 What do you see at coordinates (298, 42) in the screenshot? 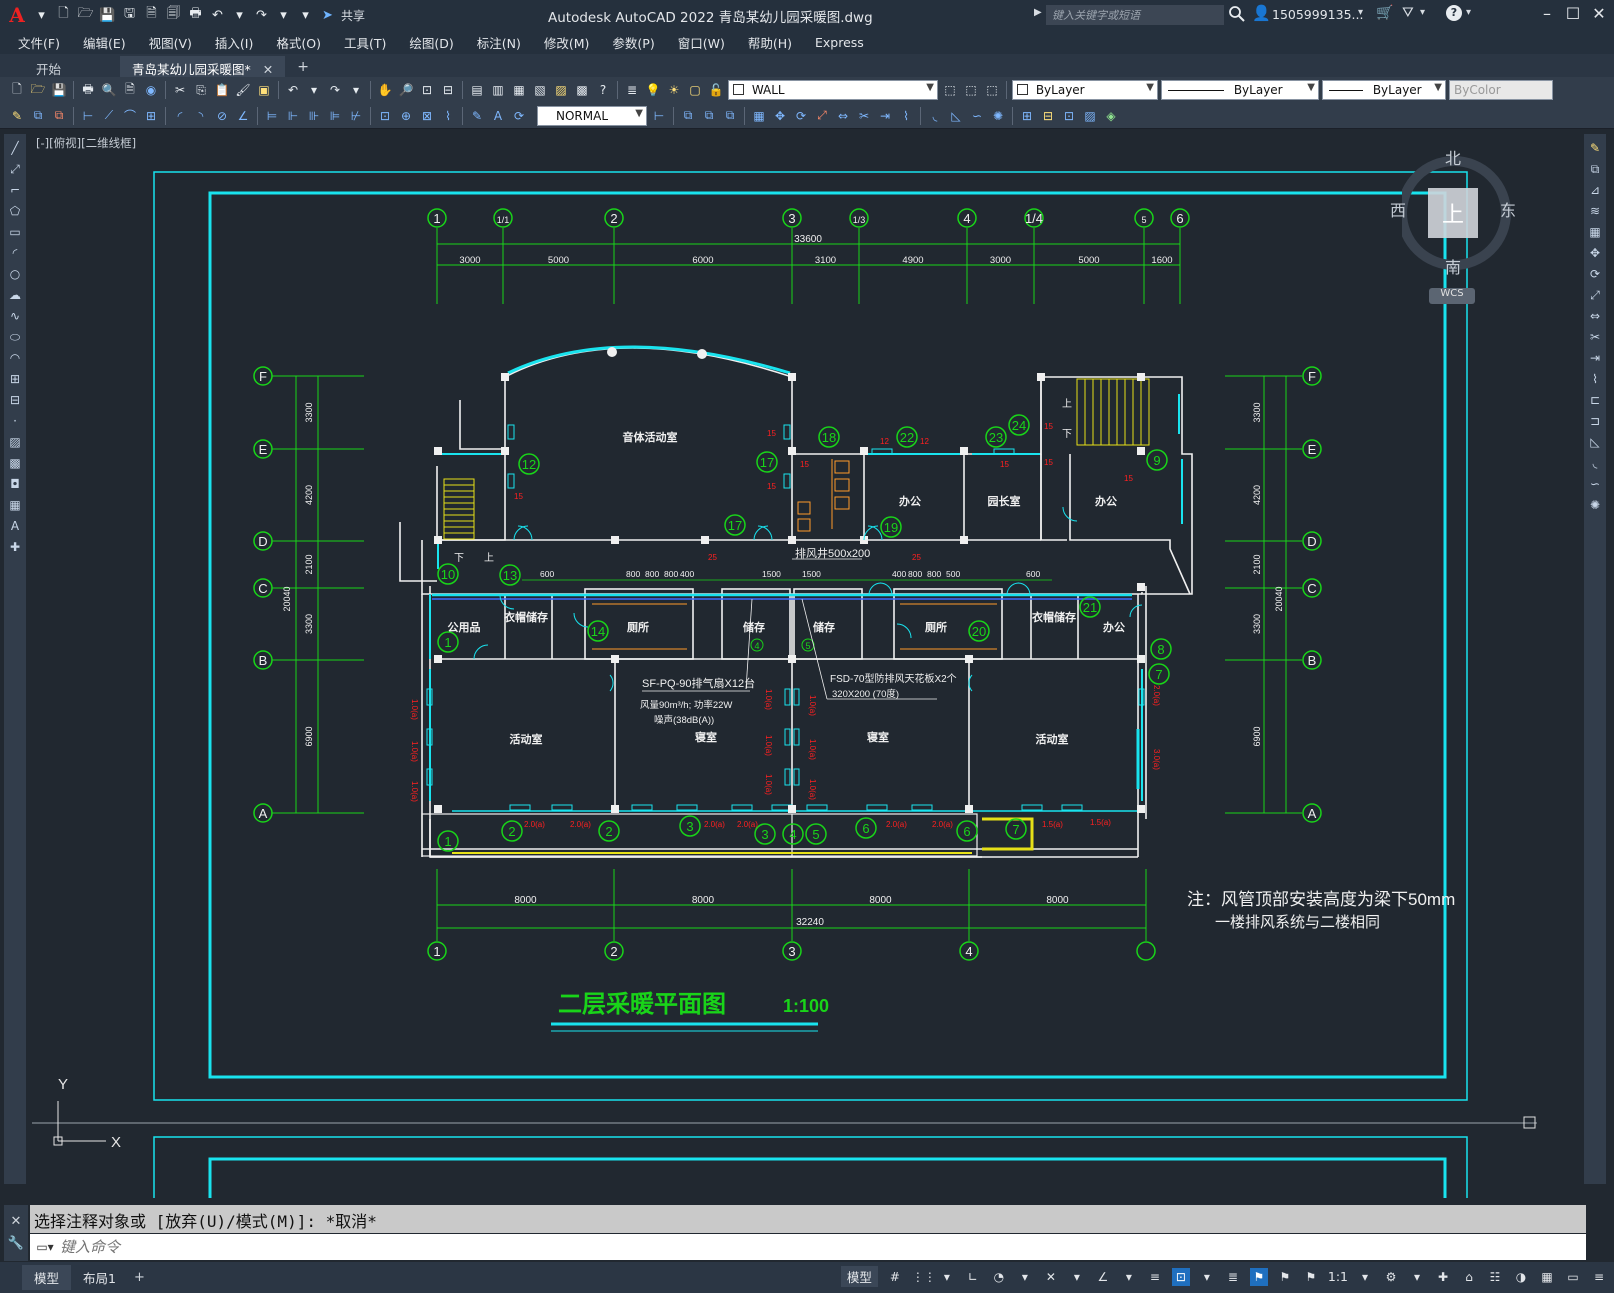
I see `menu-format: 格式(O)` at bounding box center [298, 42].